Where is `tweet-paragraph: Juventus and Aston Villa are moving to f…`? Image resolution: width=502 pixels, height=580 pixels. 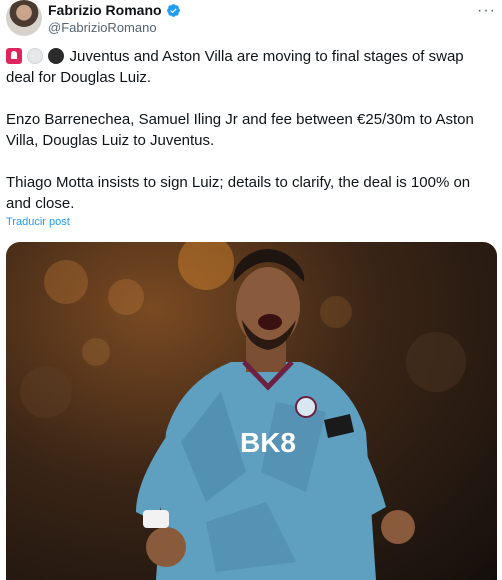 tweet-paragraph: Juventus and Aston Villa are moving to f… is located at coordinates (249, 67).